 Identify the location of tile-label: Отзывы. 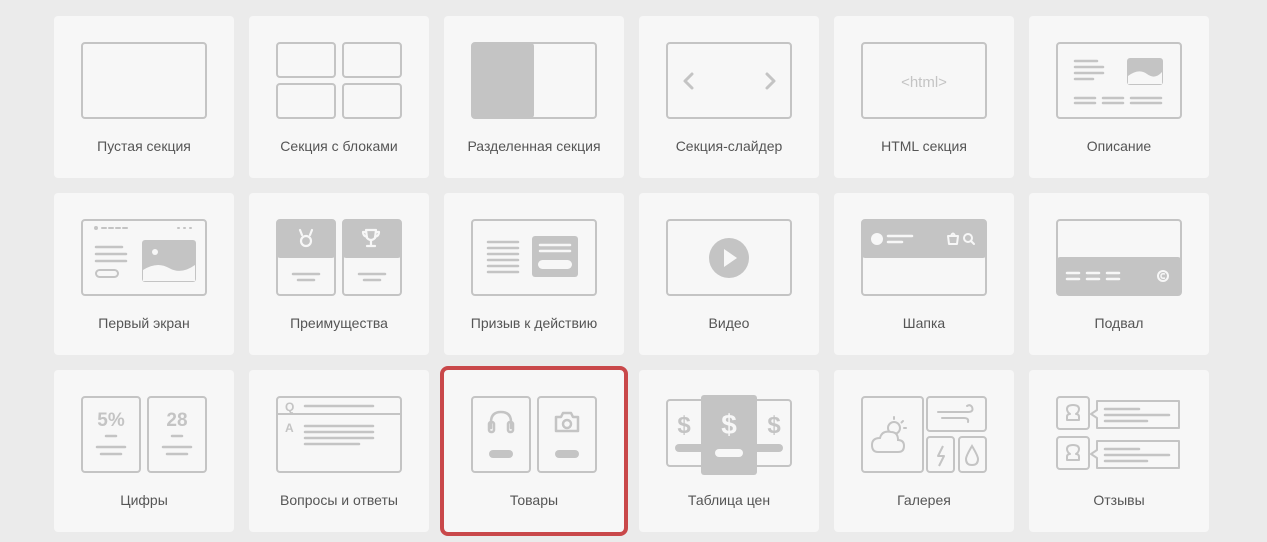
(1119, 500).